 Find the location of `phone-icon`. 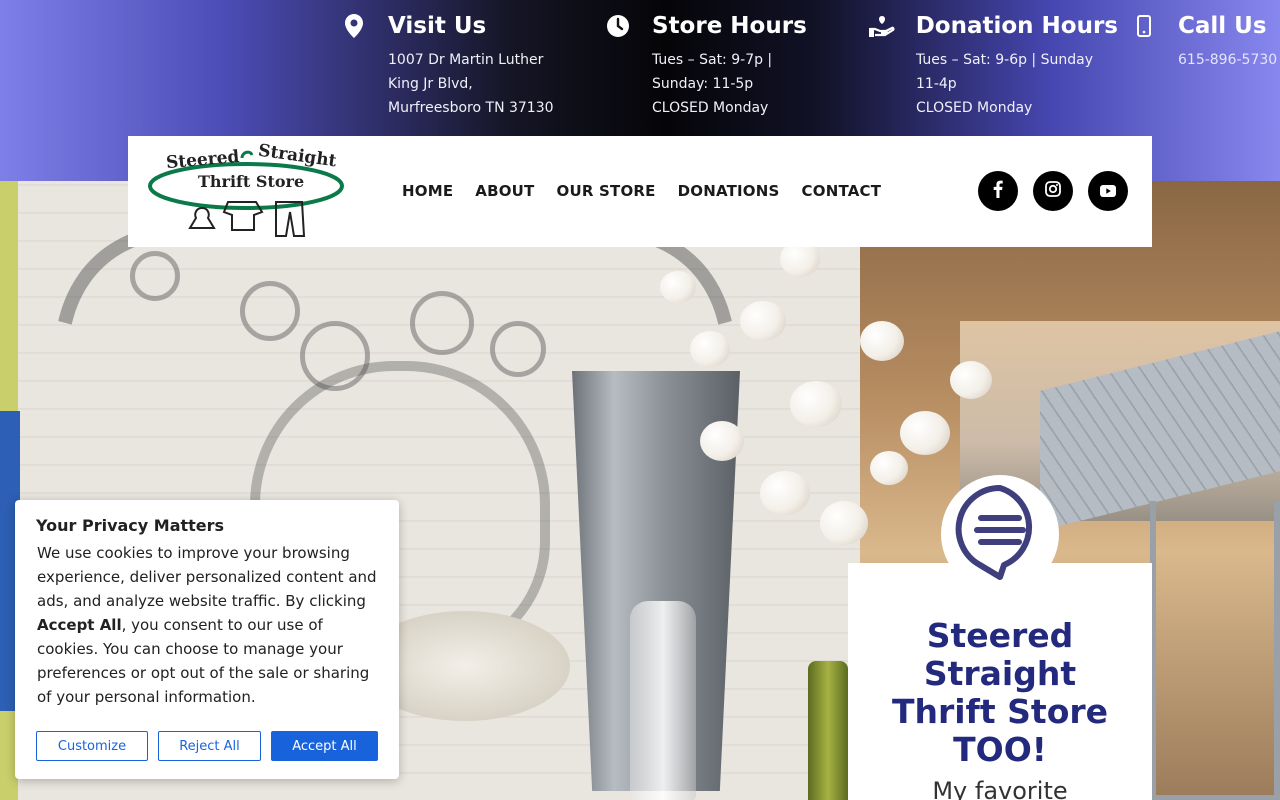

phone-icon is located at coordinates (1144, 26).